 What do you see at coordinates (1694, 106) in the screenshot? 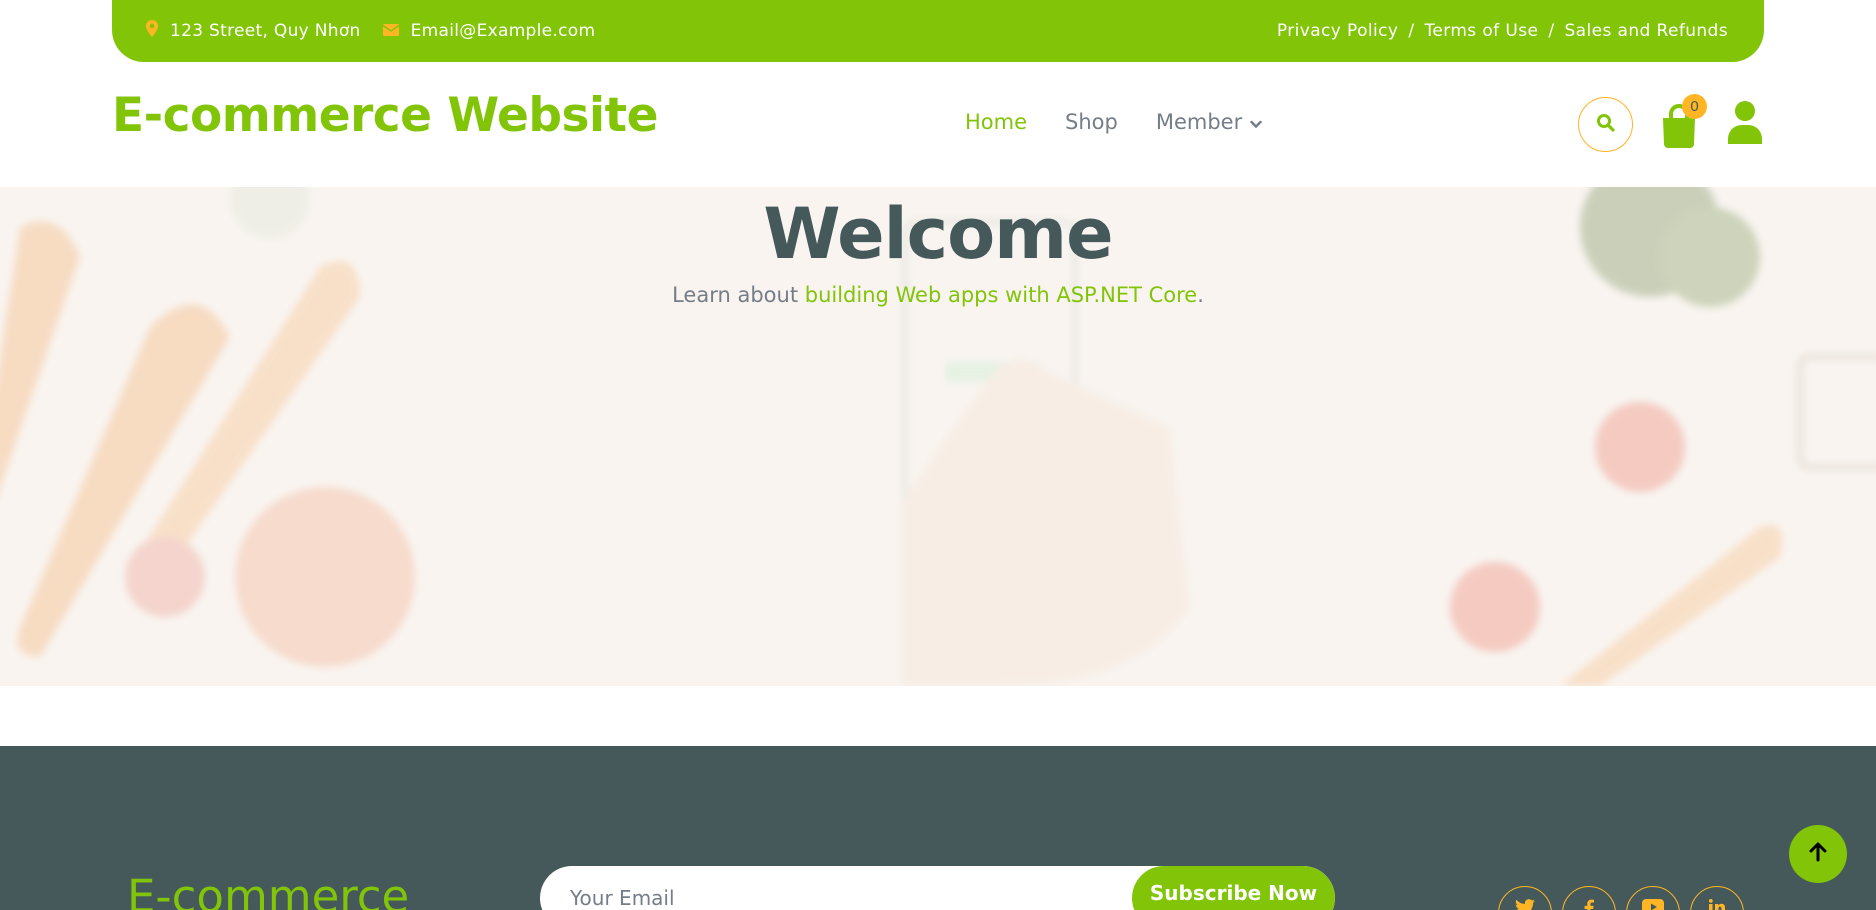
I see `cart-count-badge: 0` at bounding box center [1694, 106].